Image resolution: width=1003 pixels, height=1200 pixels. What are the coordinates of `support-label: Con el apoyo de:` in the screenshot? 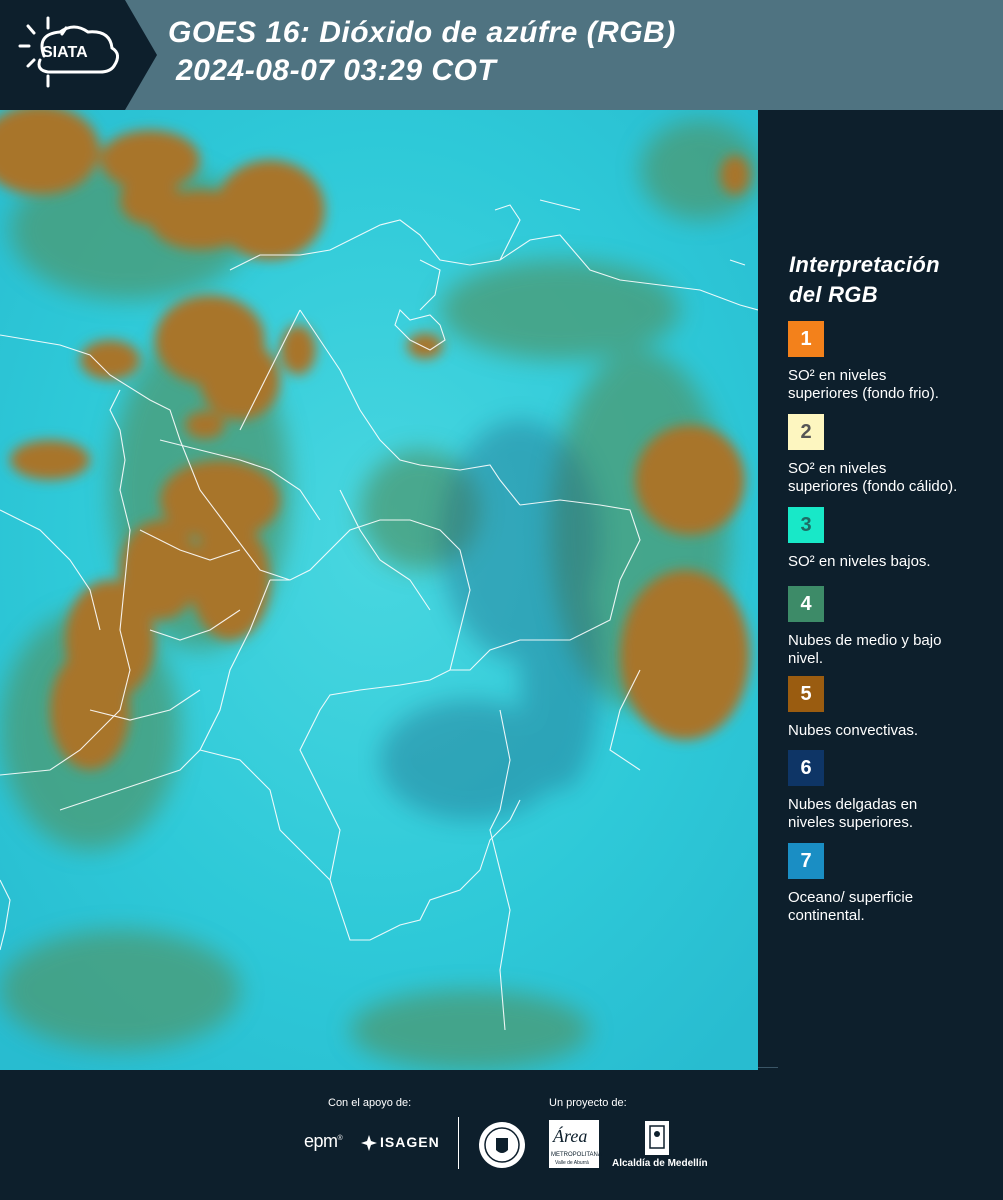 It's located at (370, 1103).